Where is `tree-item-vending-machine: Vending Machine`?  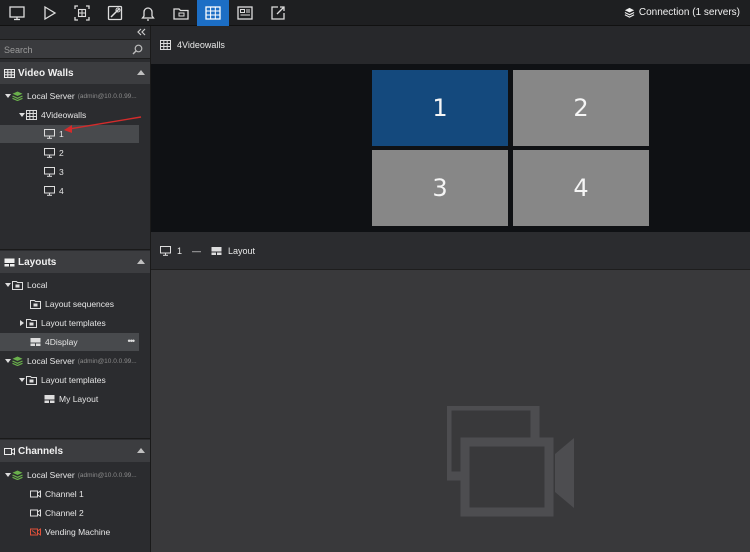
tree-item-vending-machine: Vending Machine is located at coordinates (69, 532).